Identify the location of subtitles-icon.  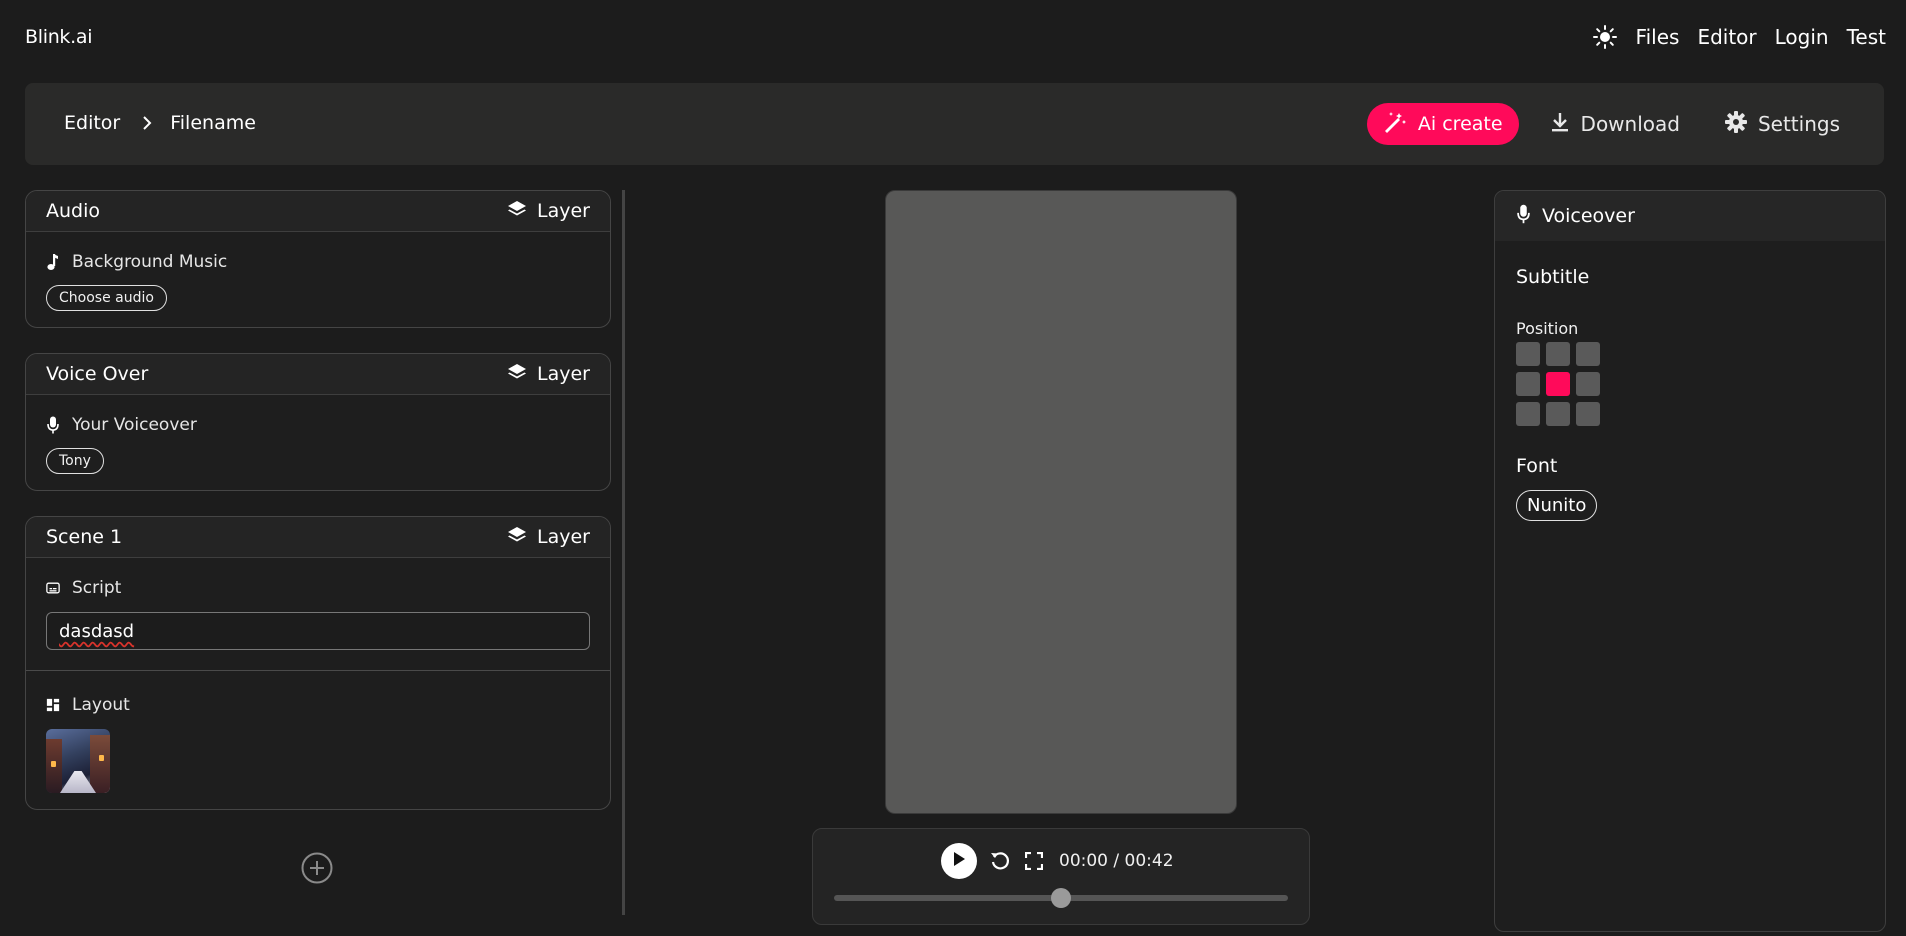
(53, 588).